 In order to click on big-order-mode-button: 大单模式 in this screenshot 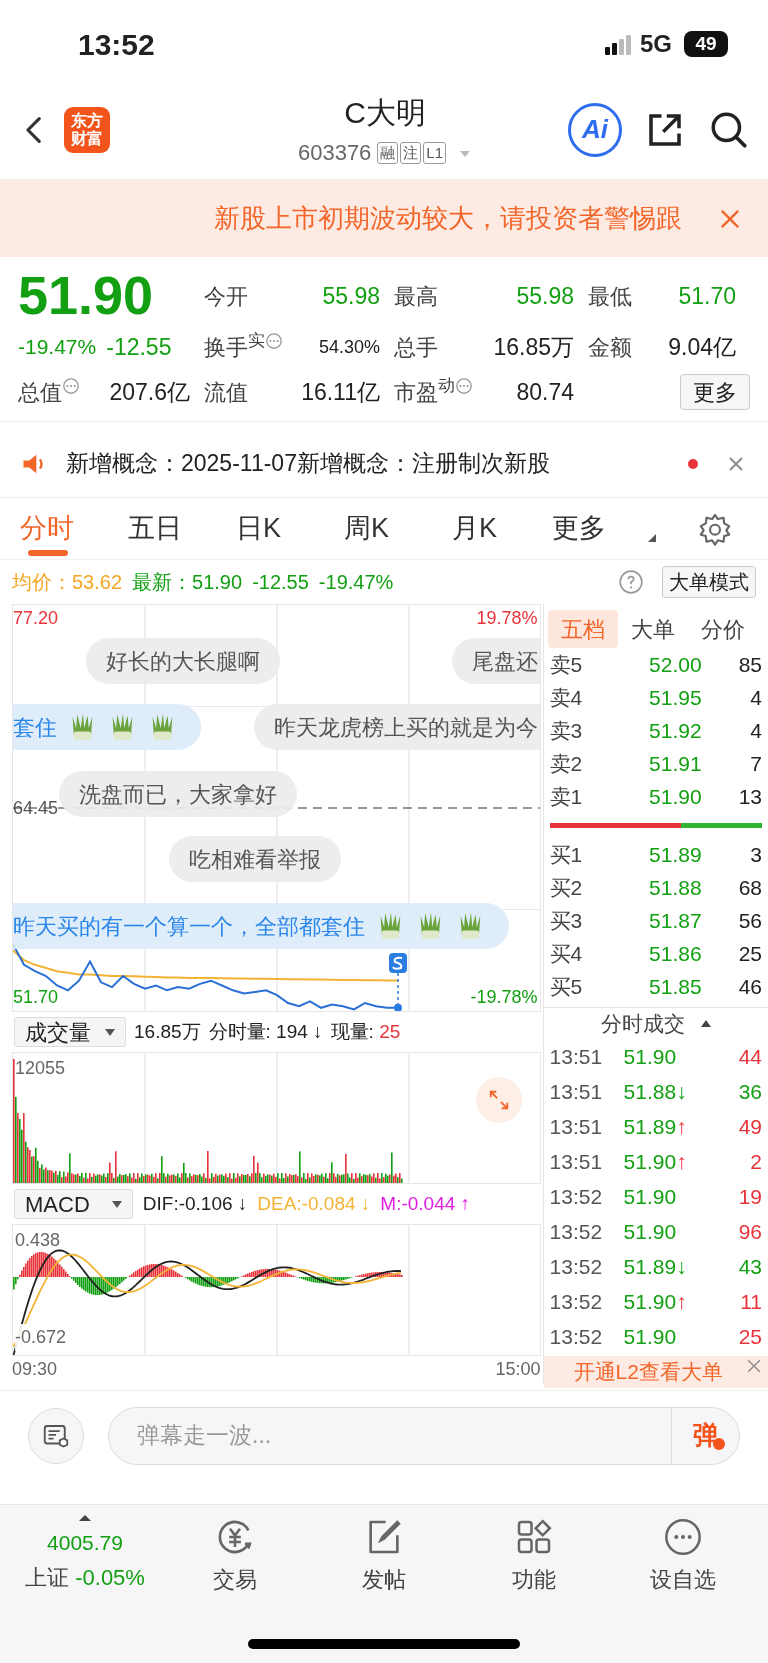, I will do `click(709, 582)`.